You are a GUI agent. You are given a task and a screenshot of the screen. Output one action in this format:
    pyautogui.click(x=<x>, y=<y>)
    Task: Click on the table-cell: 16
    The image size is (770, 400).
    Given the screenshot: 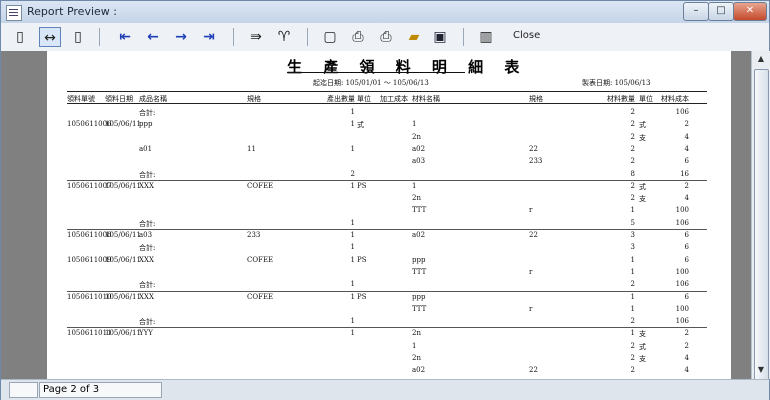 What is the action you would take?
    pyautogui.click(x=684, y=173)
    